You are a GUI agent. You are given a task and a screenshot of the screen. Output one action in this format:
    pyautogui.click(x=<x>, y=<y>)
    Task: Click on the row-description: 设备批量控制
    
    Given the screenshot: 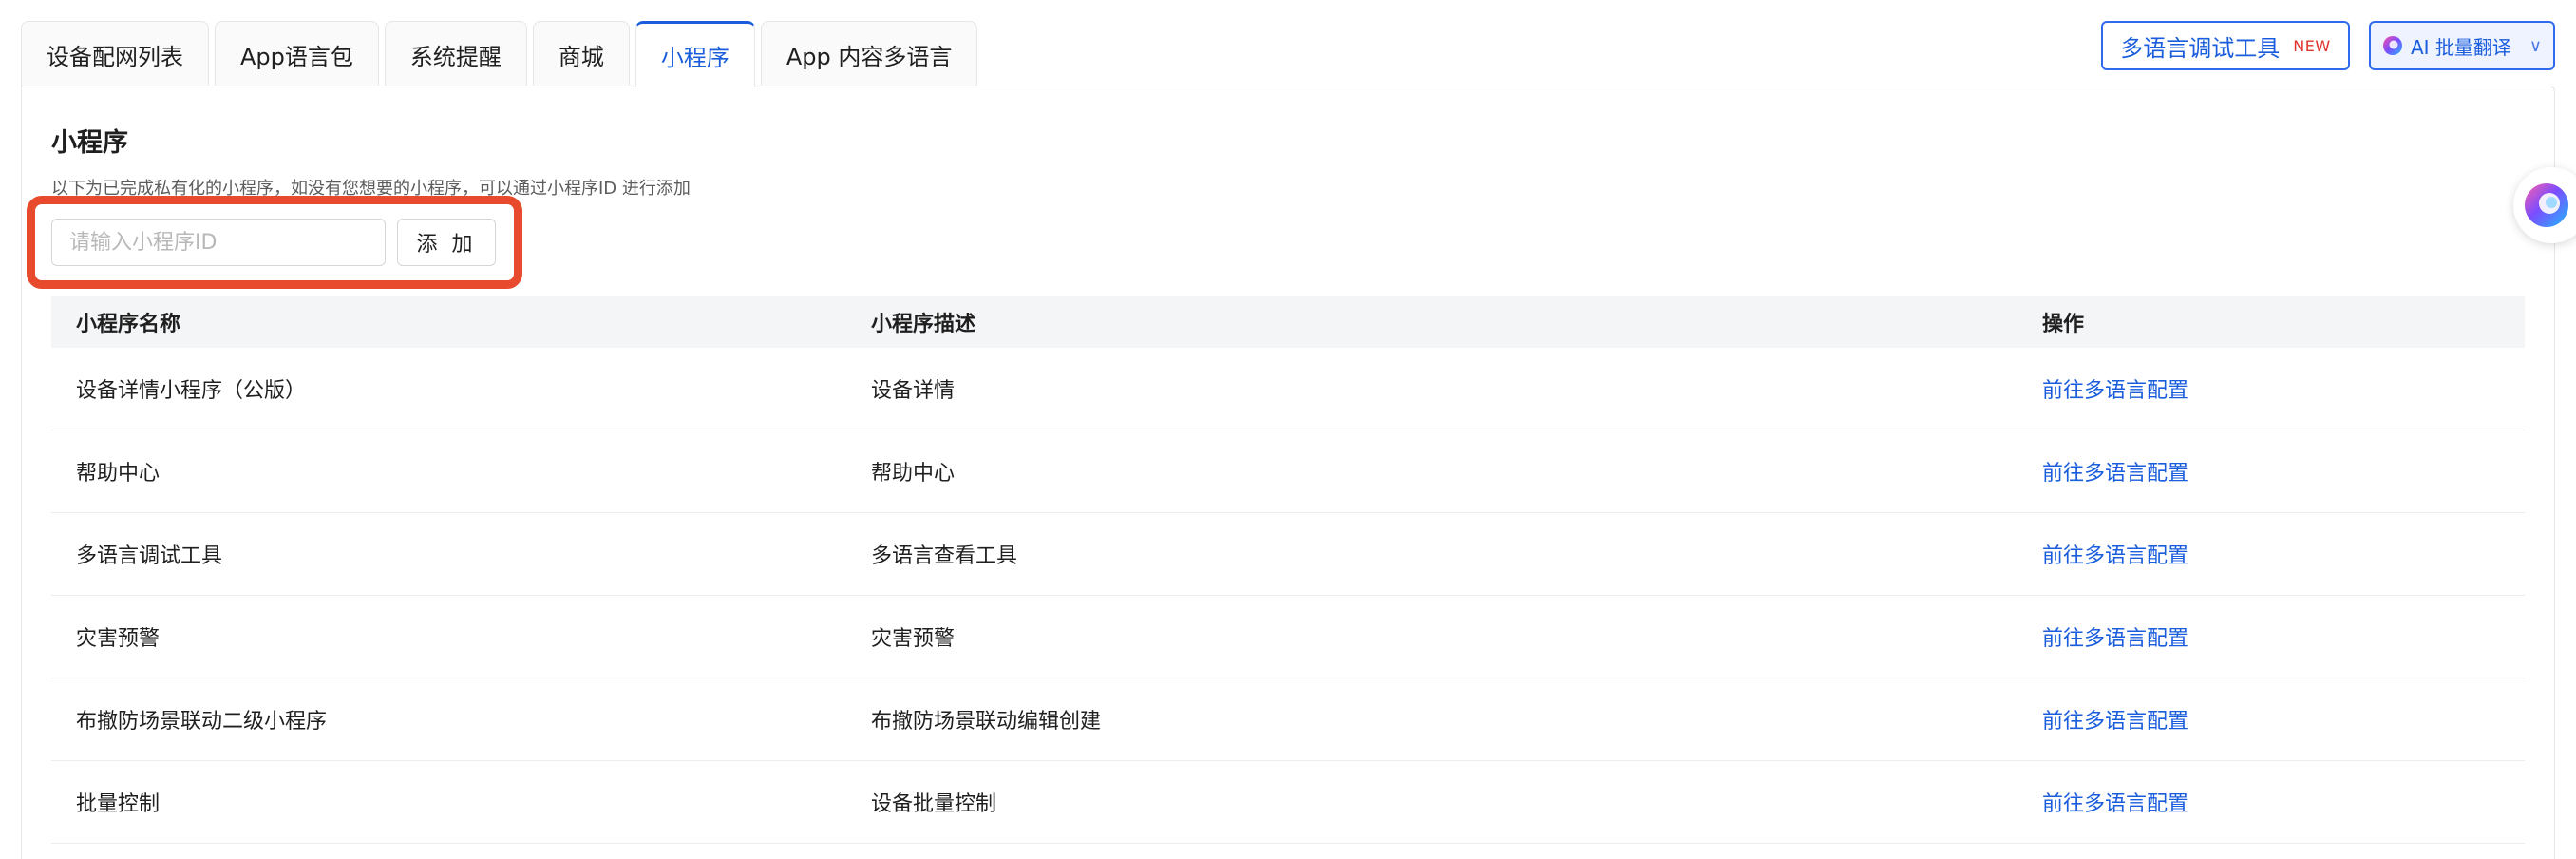 What is the action you would take?
    pyautogui.click(x=934, y=804)
    